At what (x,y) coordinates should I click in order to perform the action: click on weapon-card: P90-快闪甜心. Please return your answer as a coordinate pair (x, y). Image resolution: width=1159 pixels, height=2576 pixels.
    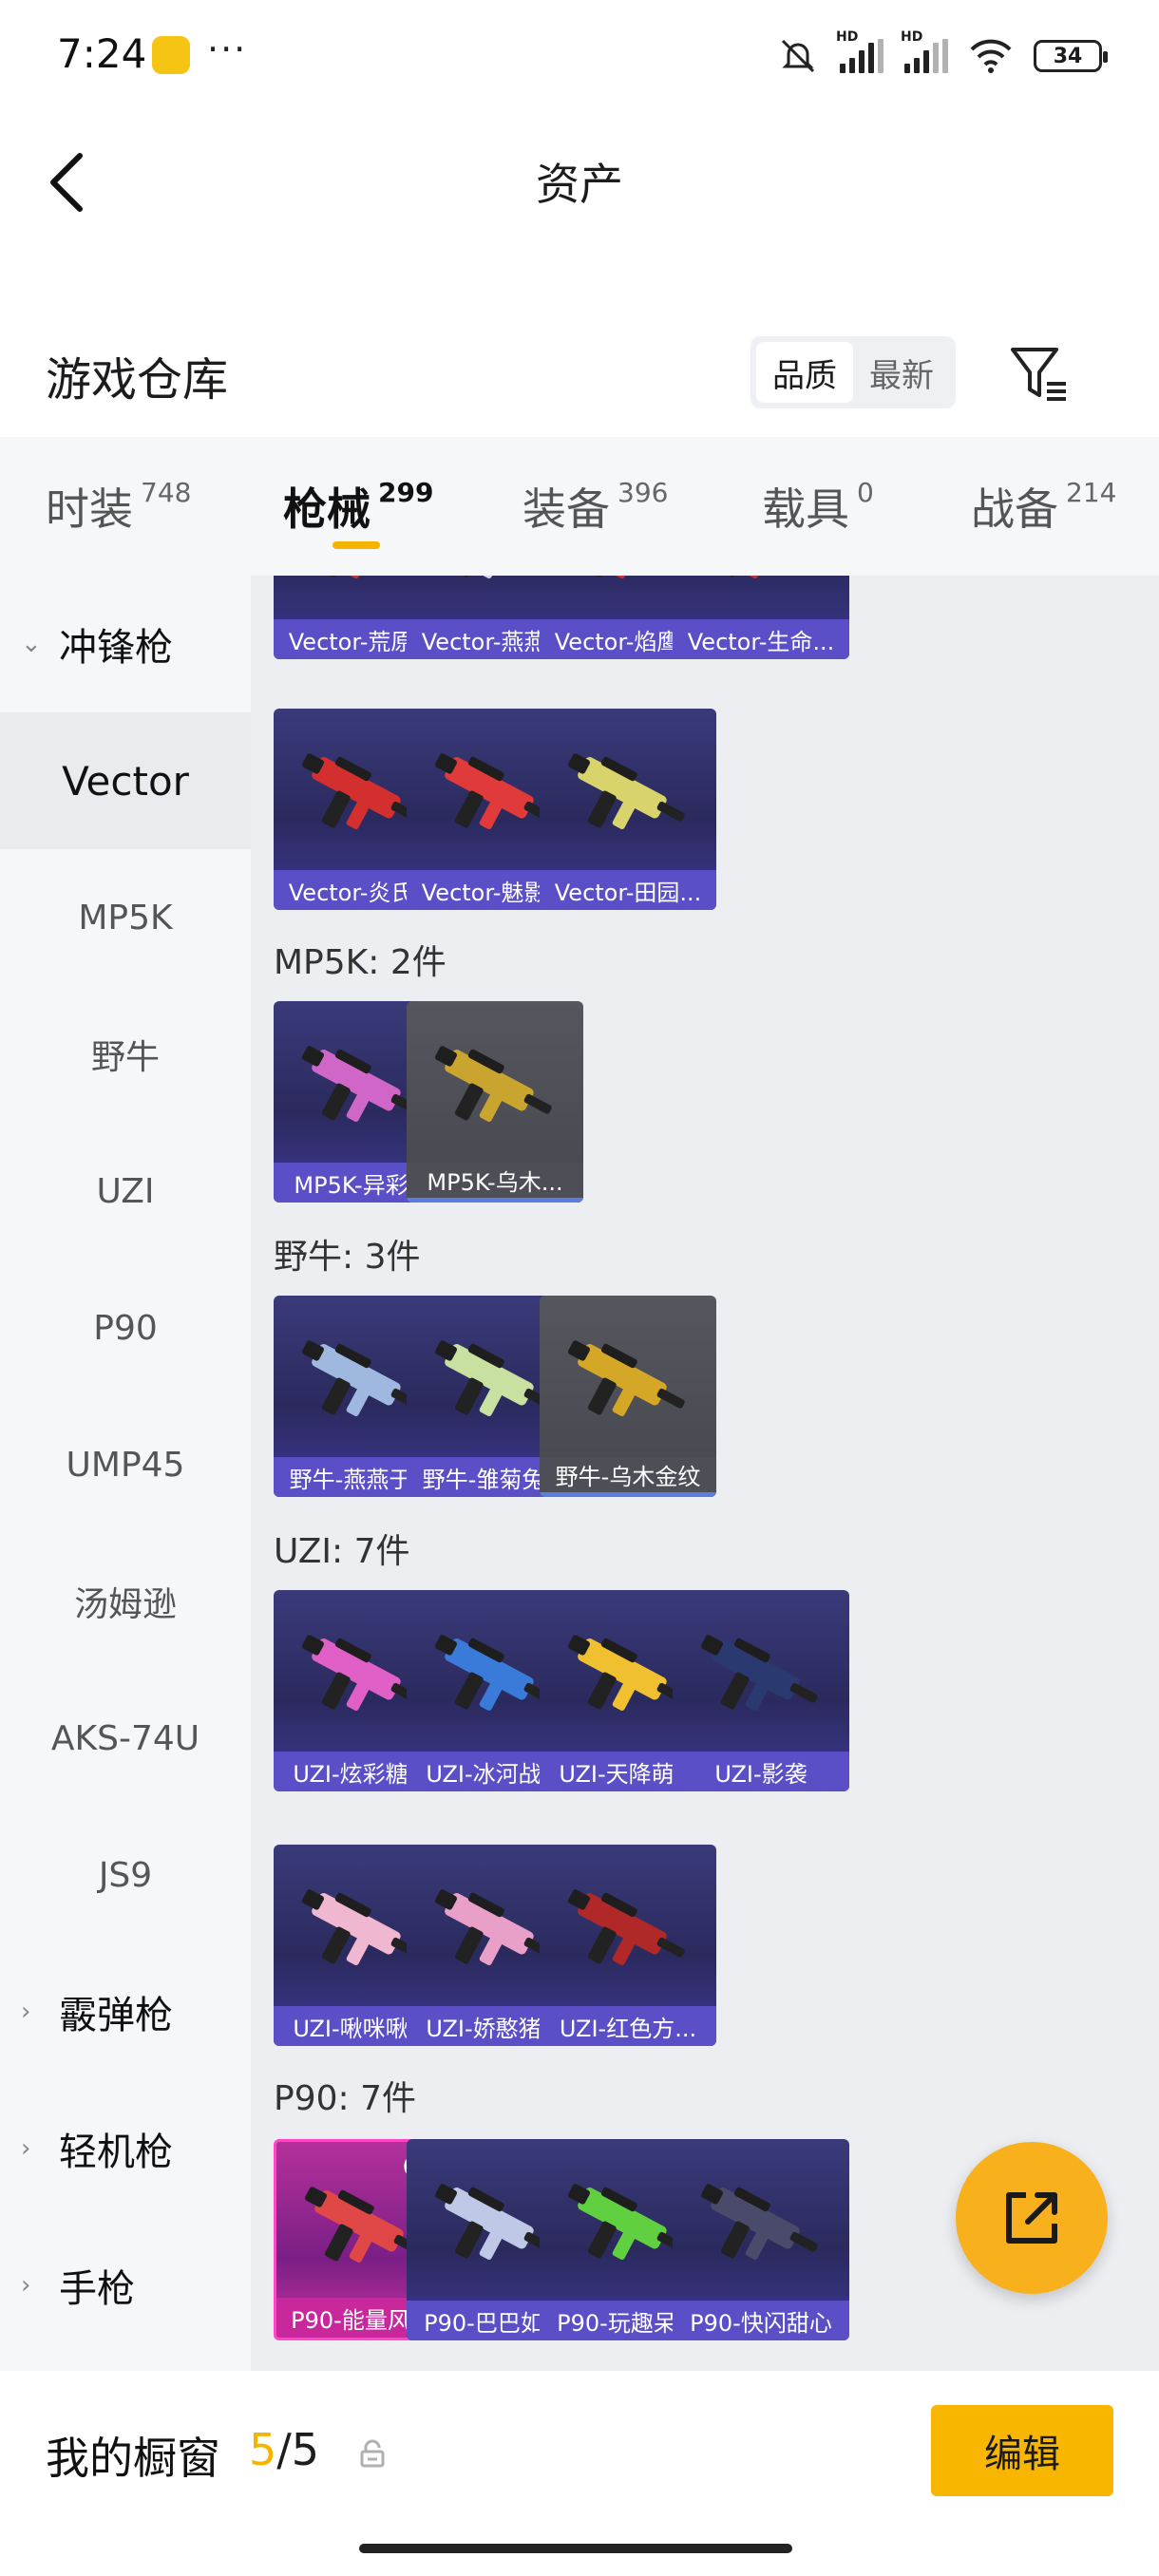
    Looking at the image, I should click on (761, 2239).